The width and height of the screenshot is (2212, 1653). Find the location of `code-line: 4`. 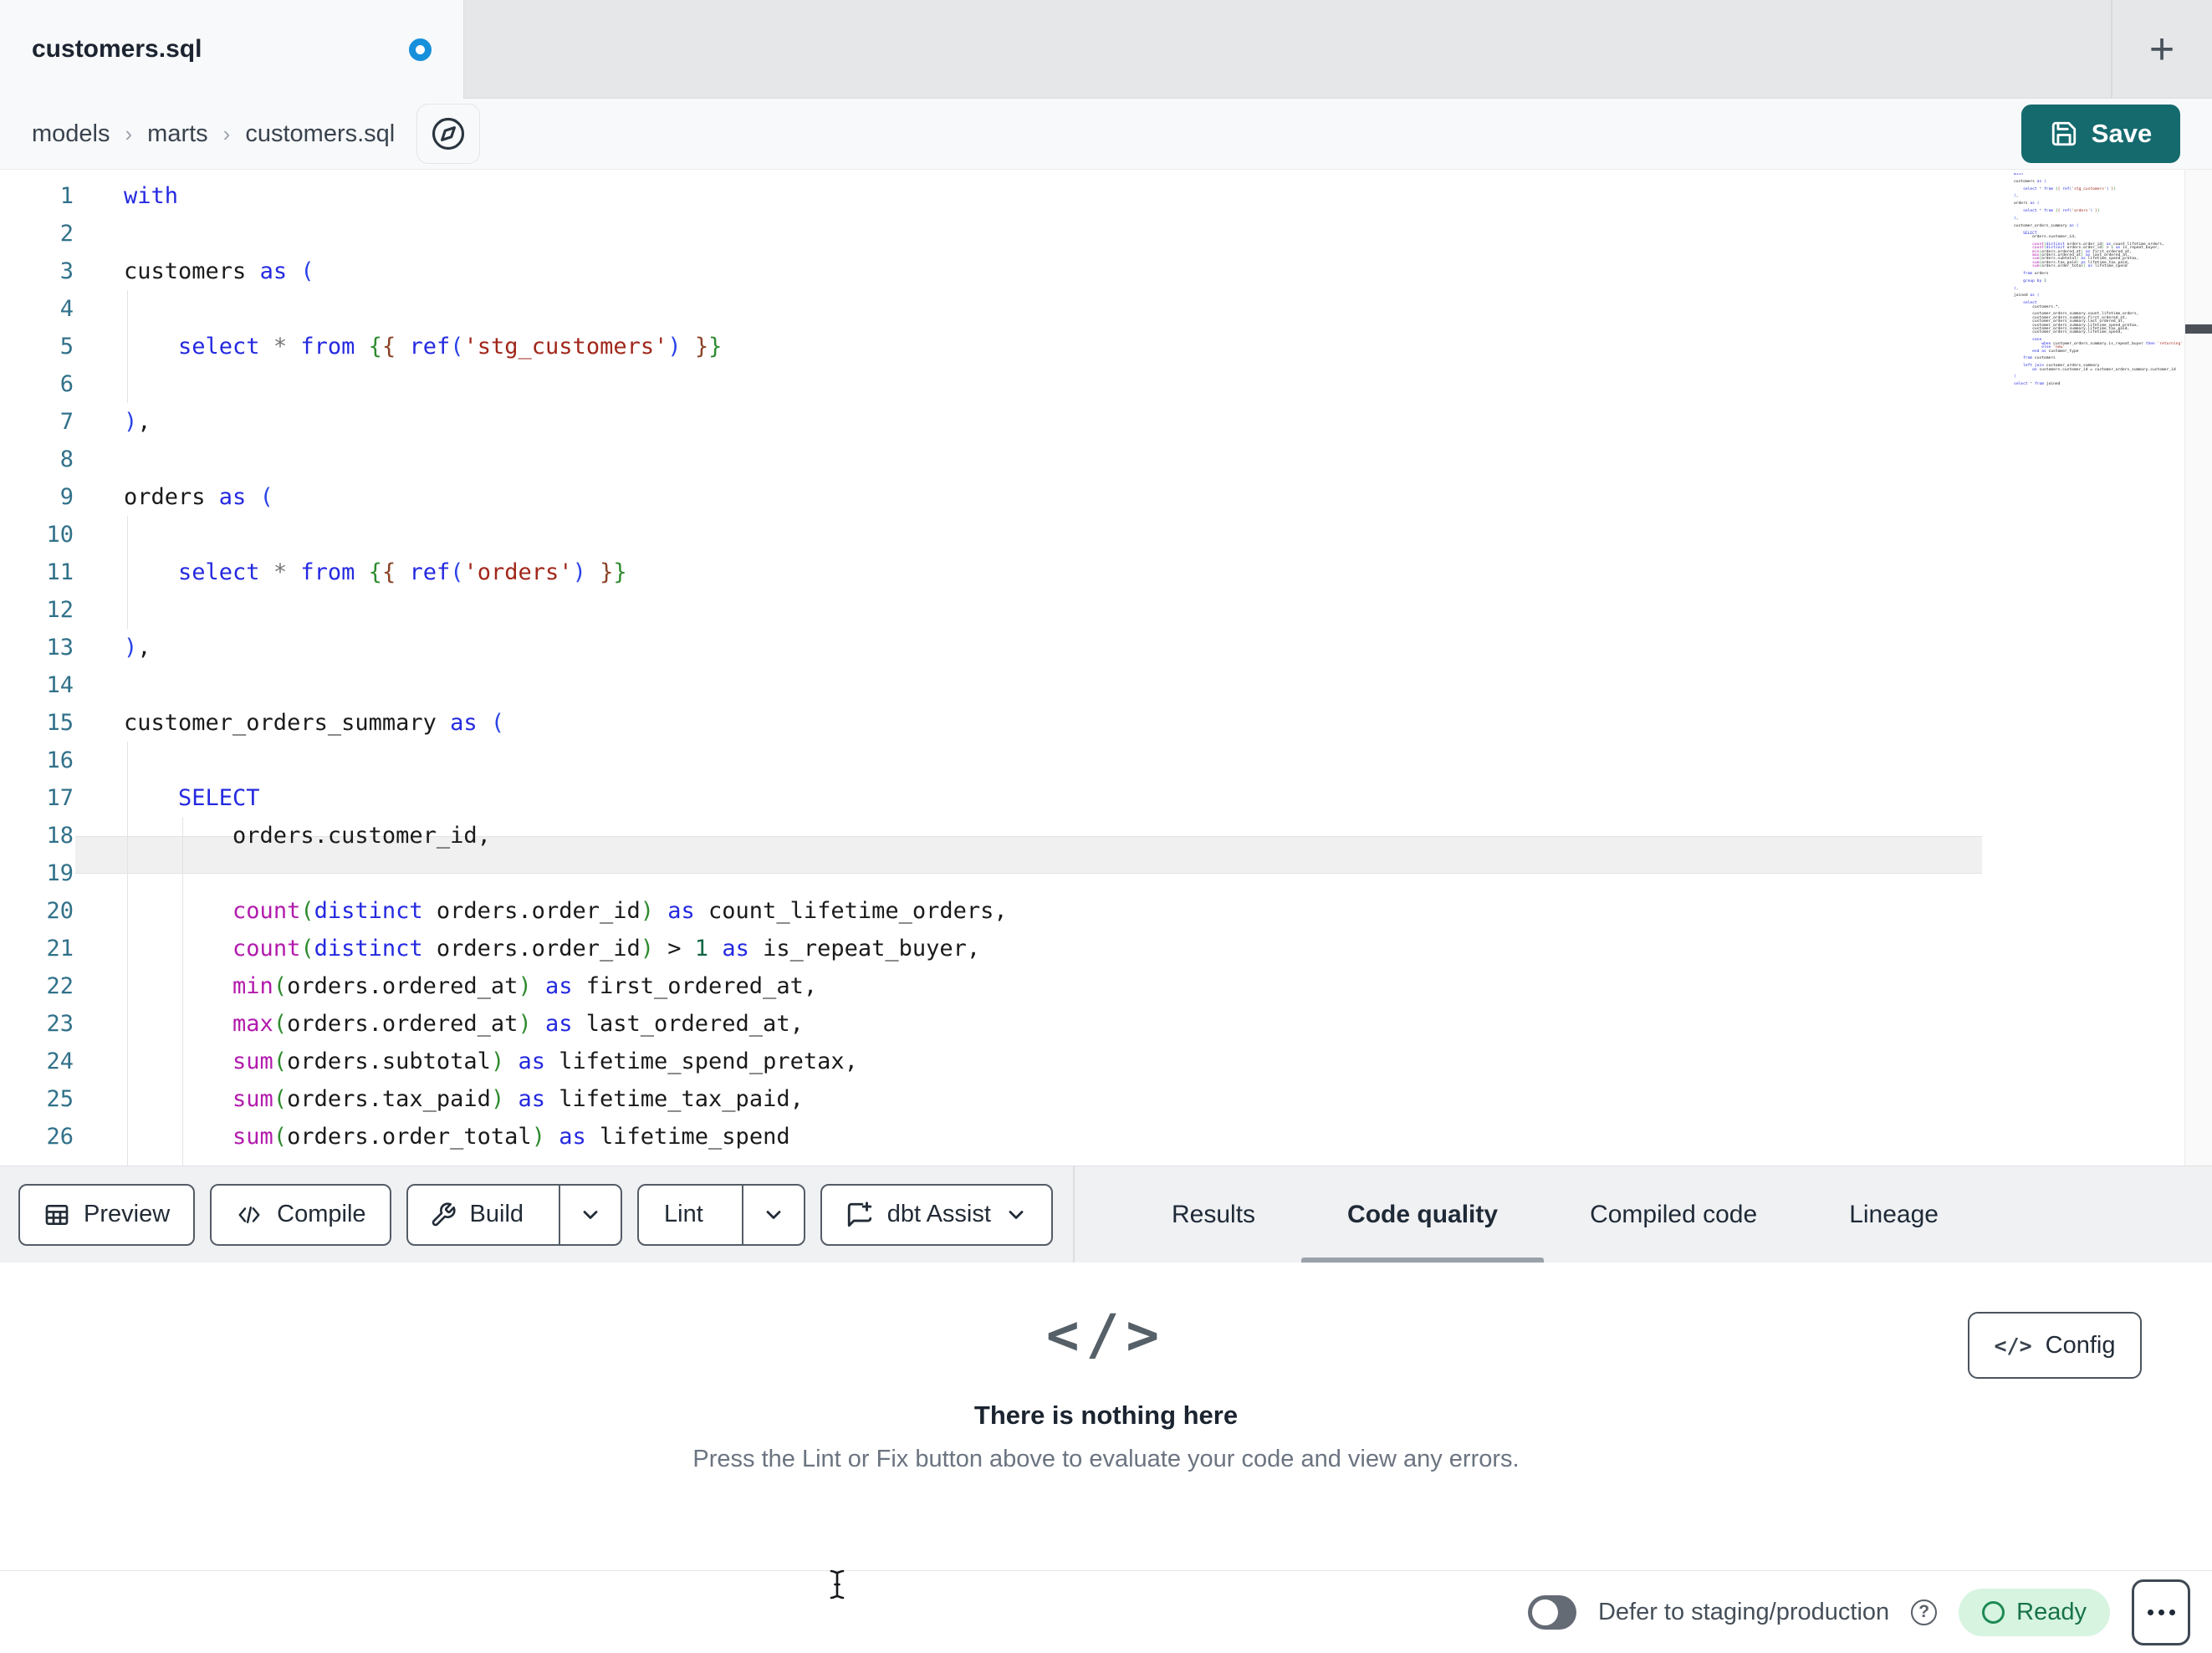

code-line: 4 is located at coordinates (1106, 309).